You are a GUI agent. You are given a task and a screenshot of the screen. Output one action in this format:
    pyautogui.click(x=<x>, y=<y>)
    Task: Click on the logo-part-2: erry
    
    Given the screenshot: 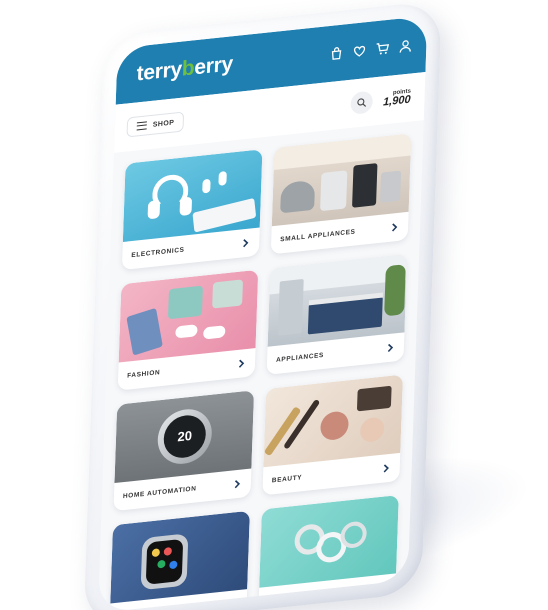 What is the action you would take?
    pyautogui.click(x=213, y=66)
    